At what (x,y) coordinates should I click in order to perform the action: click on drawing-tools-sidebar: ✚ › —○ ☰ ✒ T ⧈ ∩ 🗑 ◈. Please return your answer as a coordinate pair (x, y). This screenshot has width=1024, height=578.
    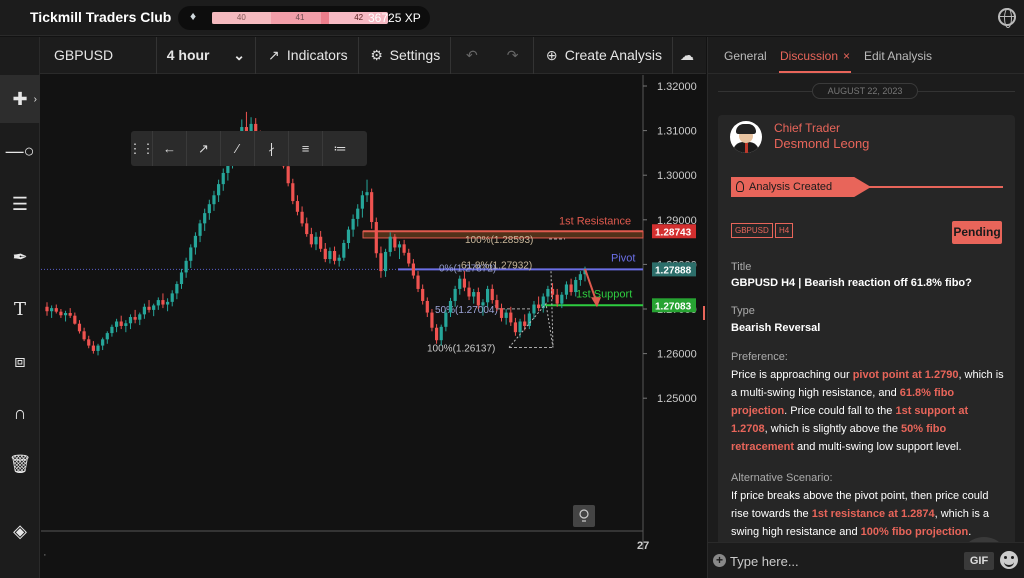
    Looking at the image, I should click on (20, 307).